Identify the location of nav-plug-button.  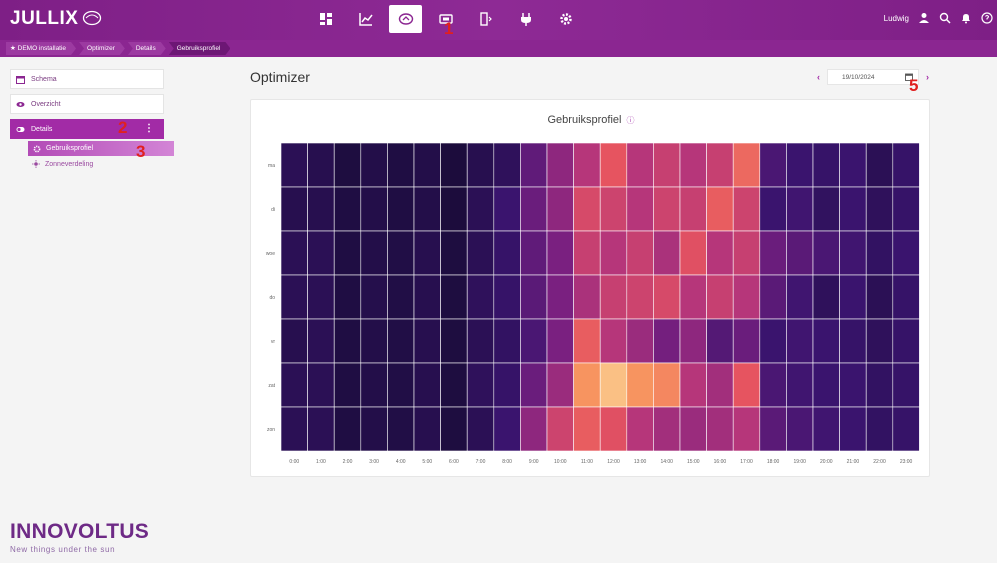
(525, 19).